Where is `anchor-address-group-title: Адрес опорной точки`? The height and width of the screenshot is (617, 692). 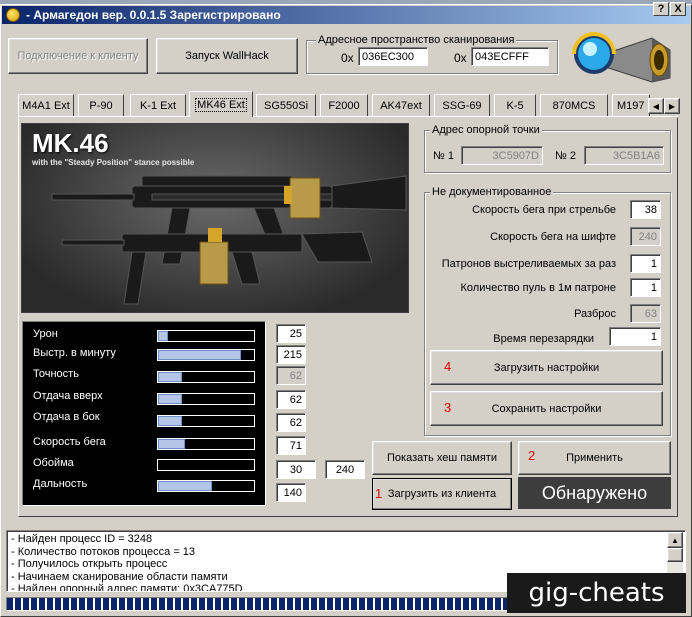
anchor-address-group-title: Адрес опорной точки is located at coordinates (486, 130).